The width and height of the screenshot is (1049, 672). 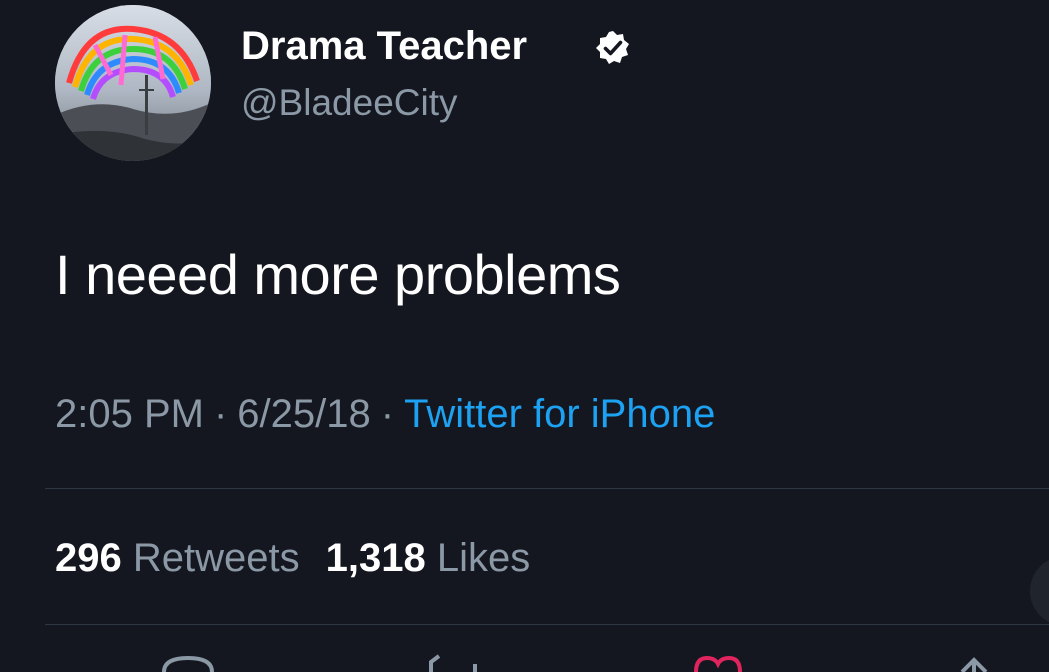 What do you see at coordinates (338, 274) in the screenshot?
I see `tweet-text: I neeed more problems` at bounding box center [338, 274].